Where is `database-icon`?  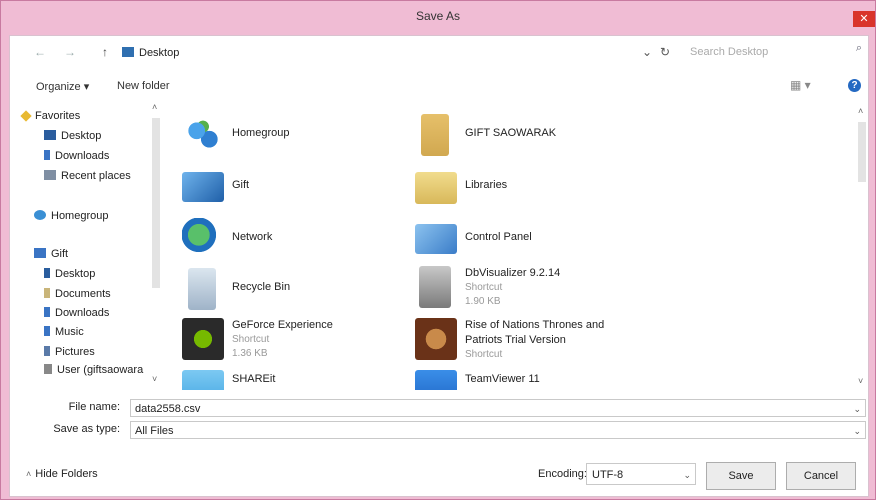 database-icon is located at coordinates (435, 287).